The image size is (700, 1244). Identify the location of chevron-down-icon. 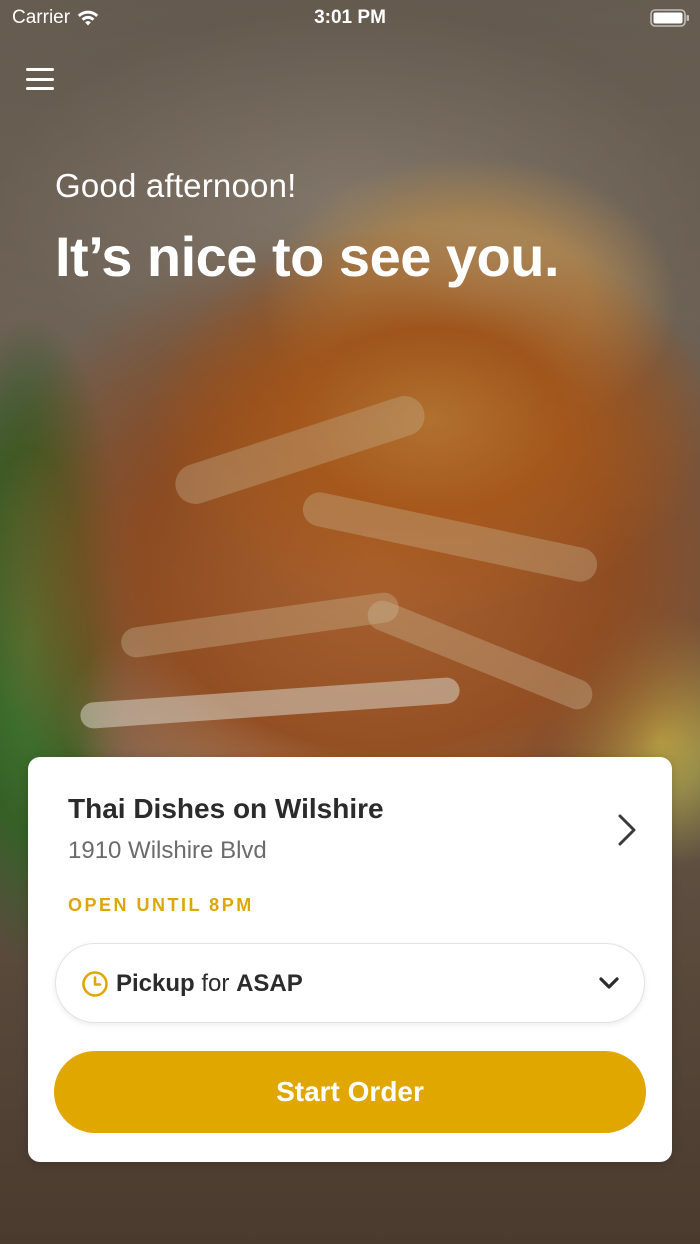
(609, 983).